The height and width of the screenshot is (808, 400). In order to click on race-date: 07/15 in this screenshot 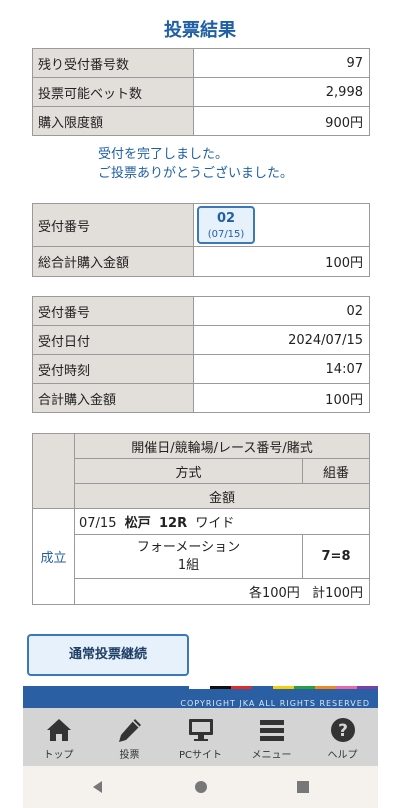, I will do `click(98, 523)`.